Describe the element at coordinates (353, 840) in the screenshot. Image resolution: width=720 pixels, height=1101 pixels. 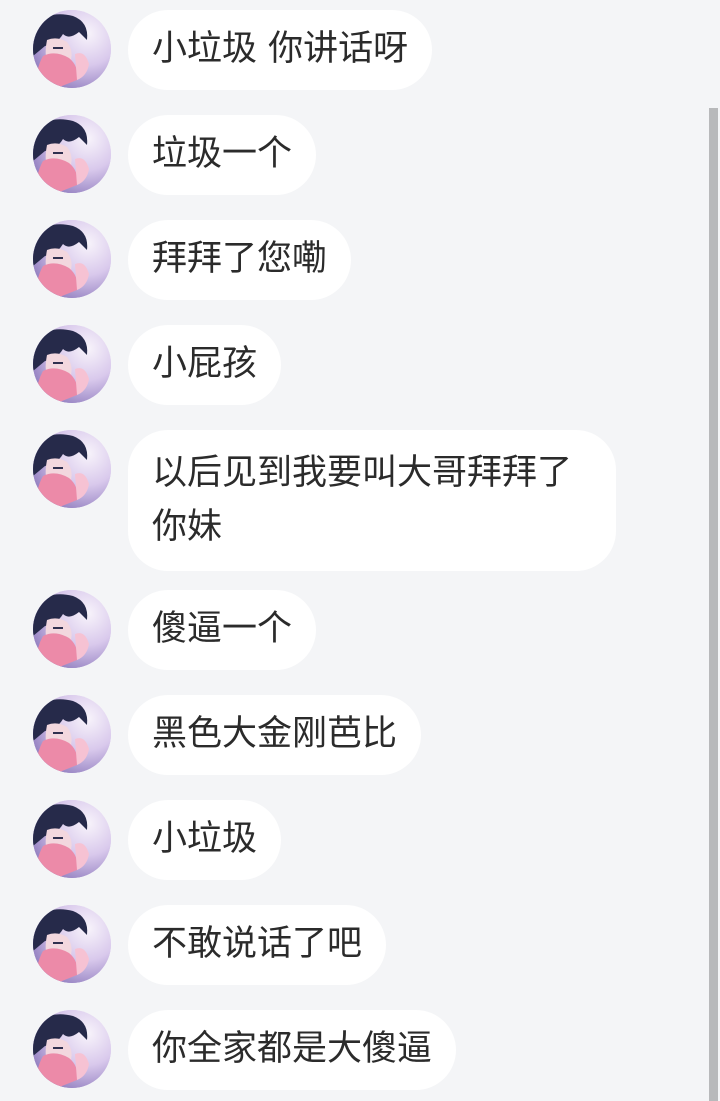
I see `message-row: 小垃圾` at that location.